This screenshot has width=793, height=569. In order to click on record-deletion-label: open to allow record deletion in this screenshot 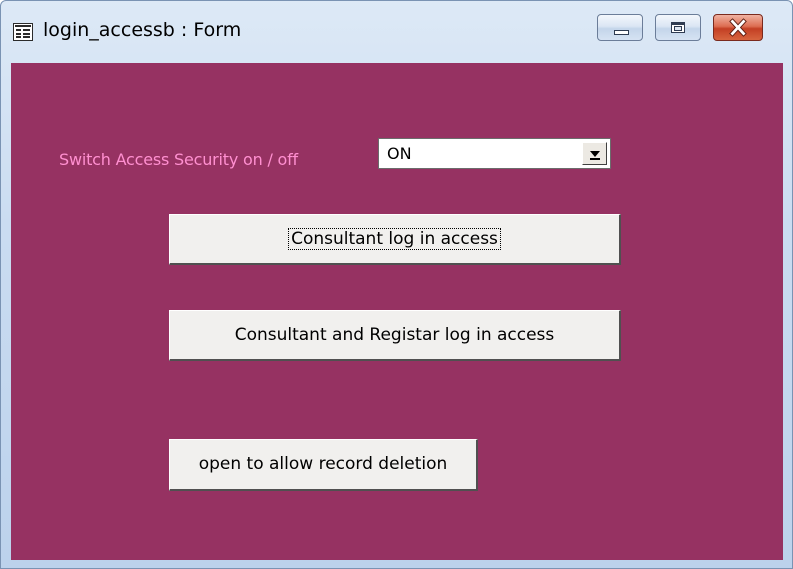, I will do `click(323, 464)`.